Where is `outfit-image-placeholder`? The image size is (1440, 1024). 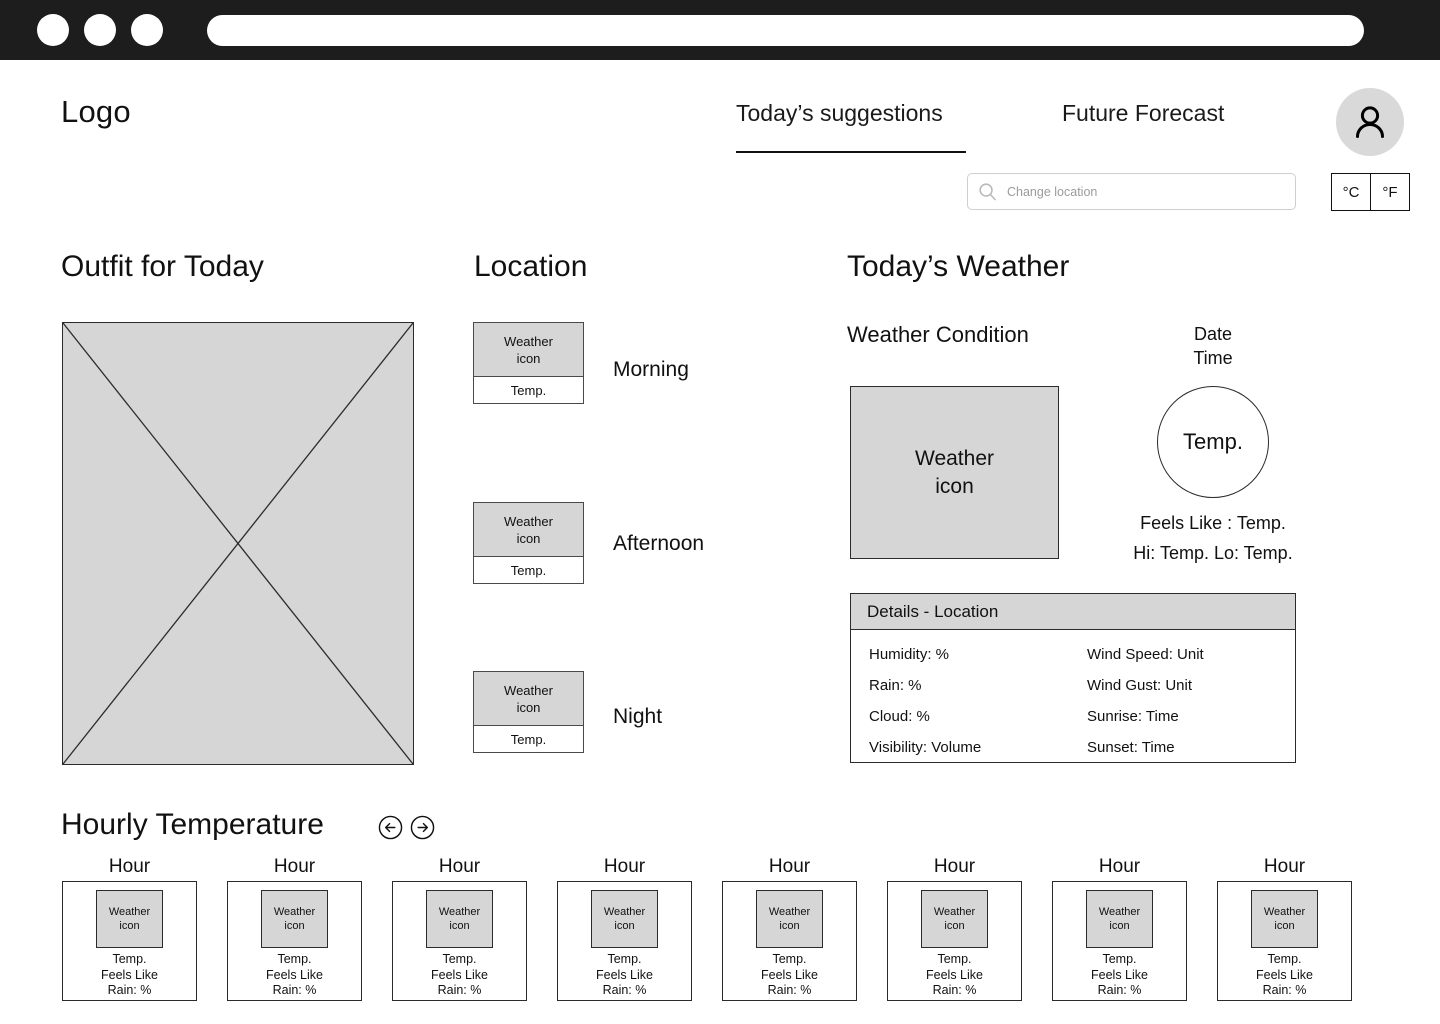 outfit-image-placeholder is located at coordinates (238, 543).